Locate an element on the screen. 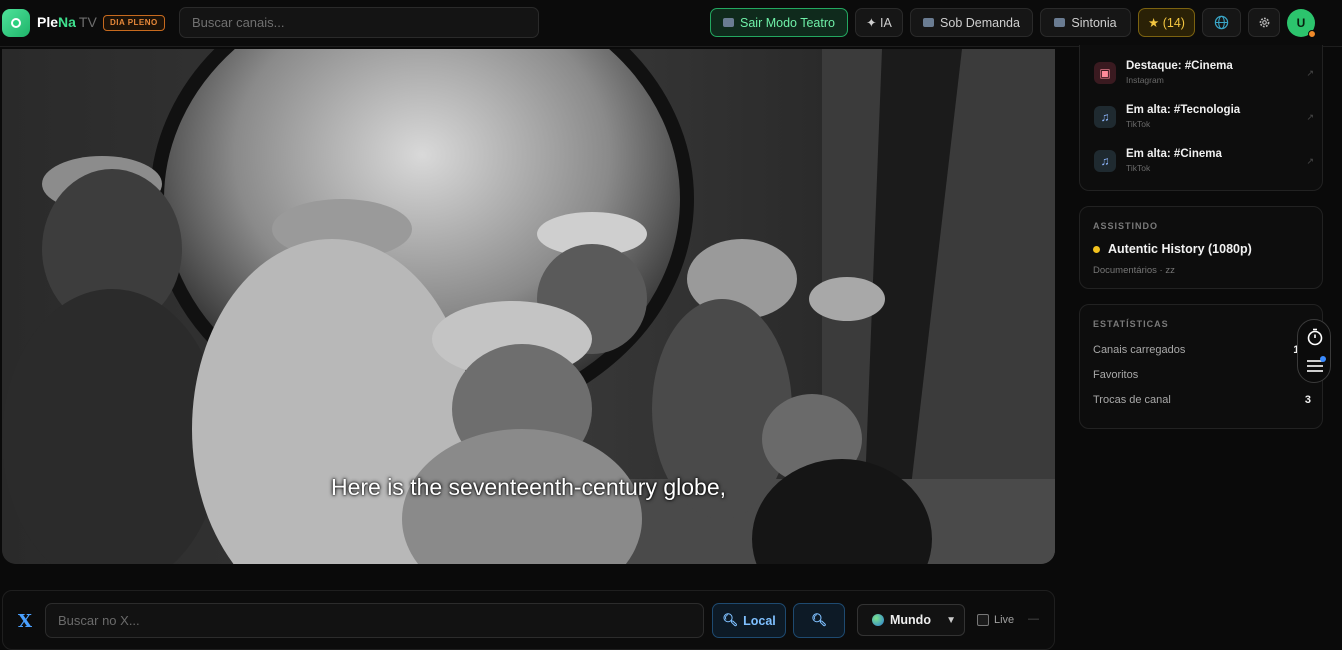  stat-label: Favoritos is located at coordinates (1116, 375).